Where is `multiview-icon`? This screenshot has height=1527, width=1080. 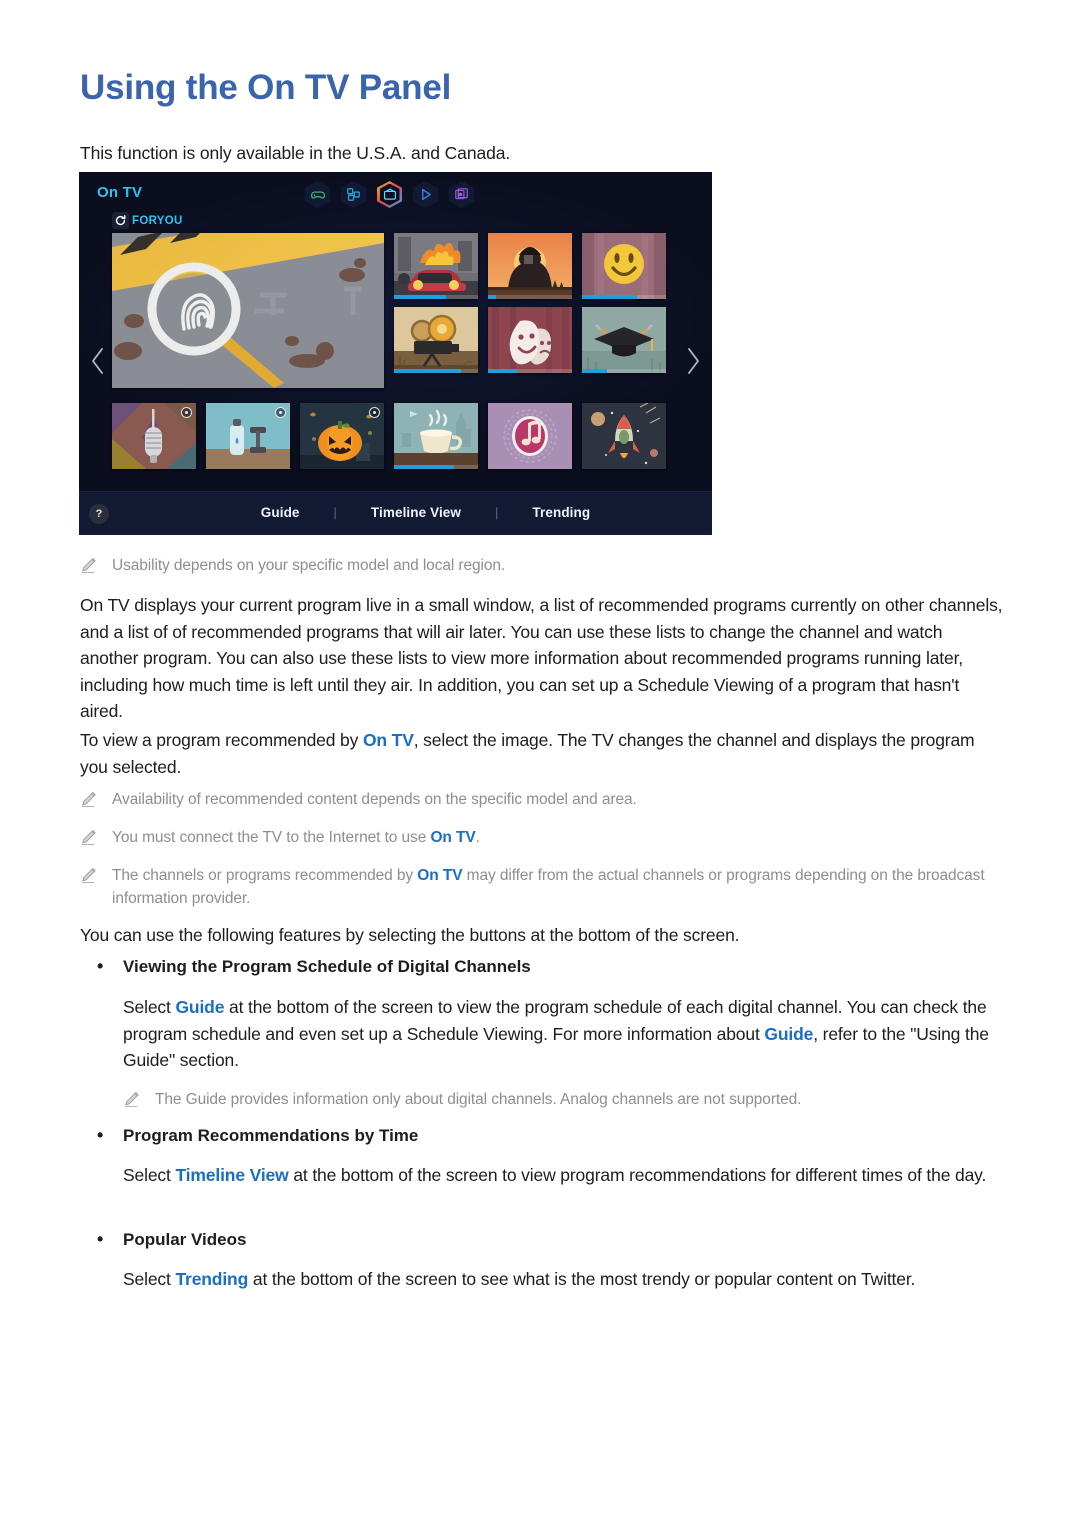 multiview-icon is located at coordinates (461, 194).